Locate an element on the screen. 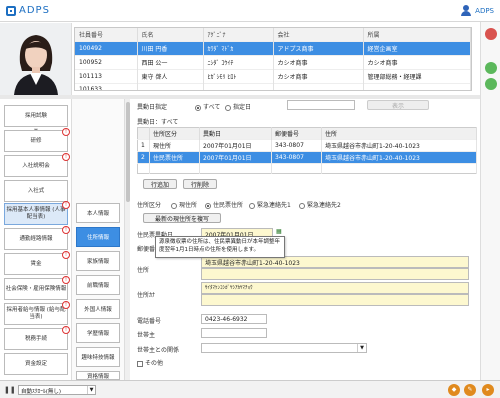 The image size is (500, 398). user-menu: ADPS is located at coordinates (477, 11).